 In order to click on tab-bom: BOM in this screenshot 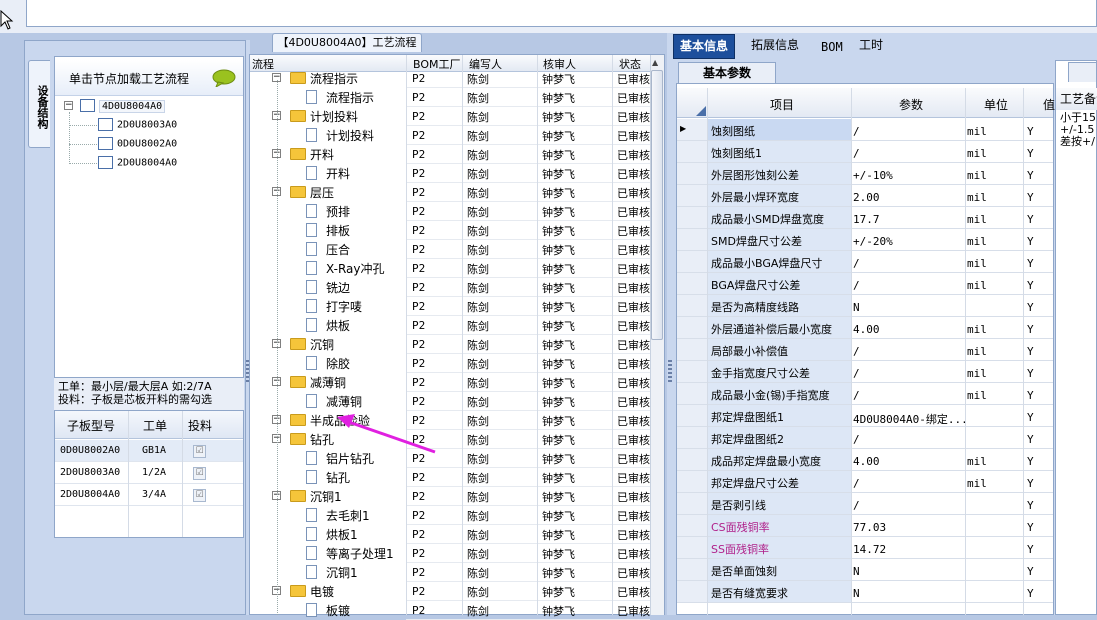, I will do `click(832, 47)`.